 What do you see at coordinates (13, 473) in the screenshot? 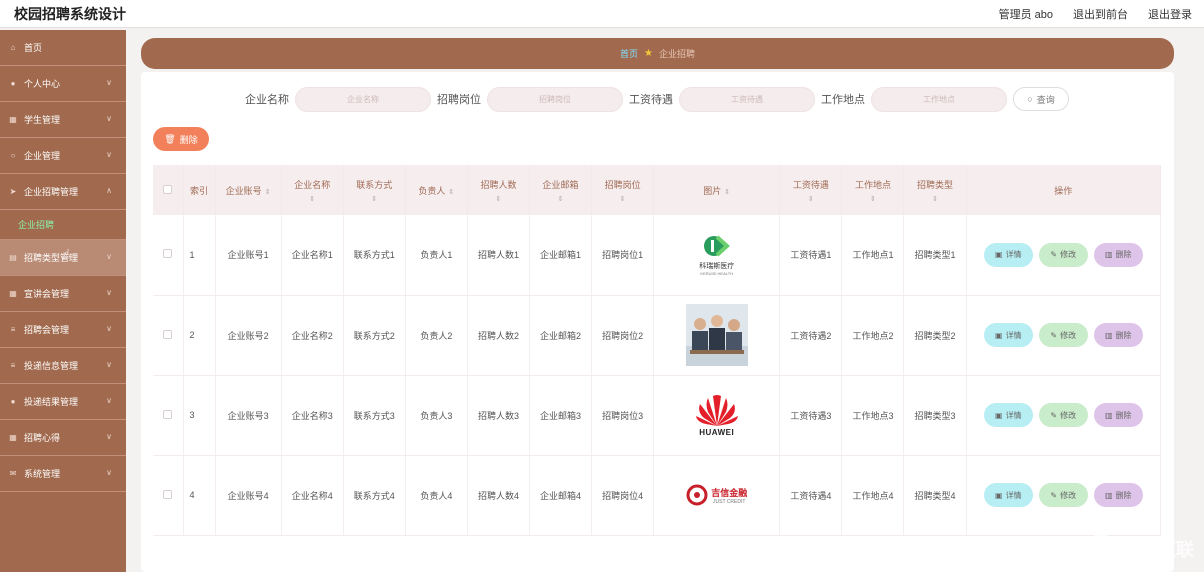
I see `mail-icon: ✉` at bounding box center [13, 473].